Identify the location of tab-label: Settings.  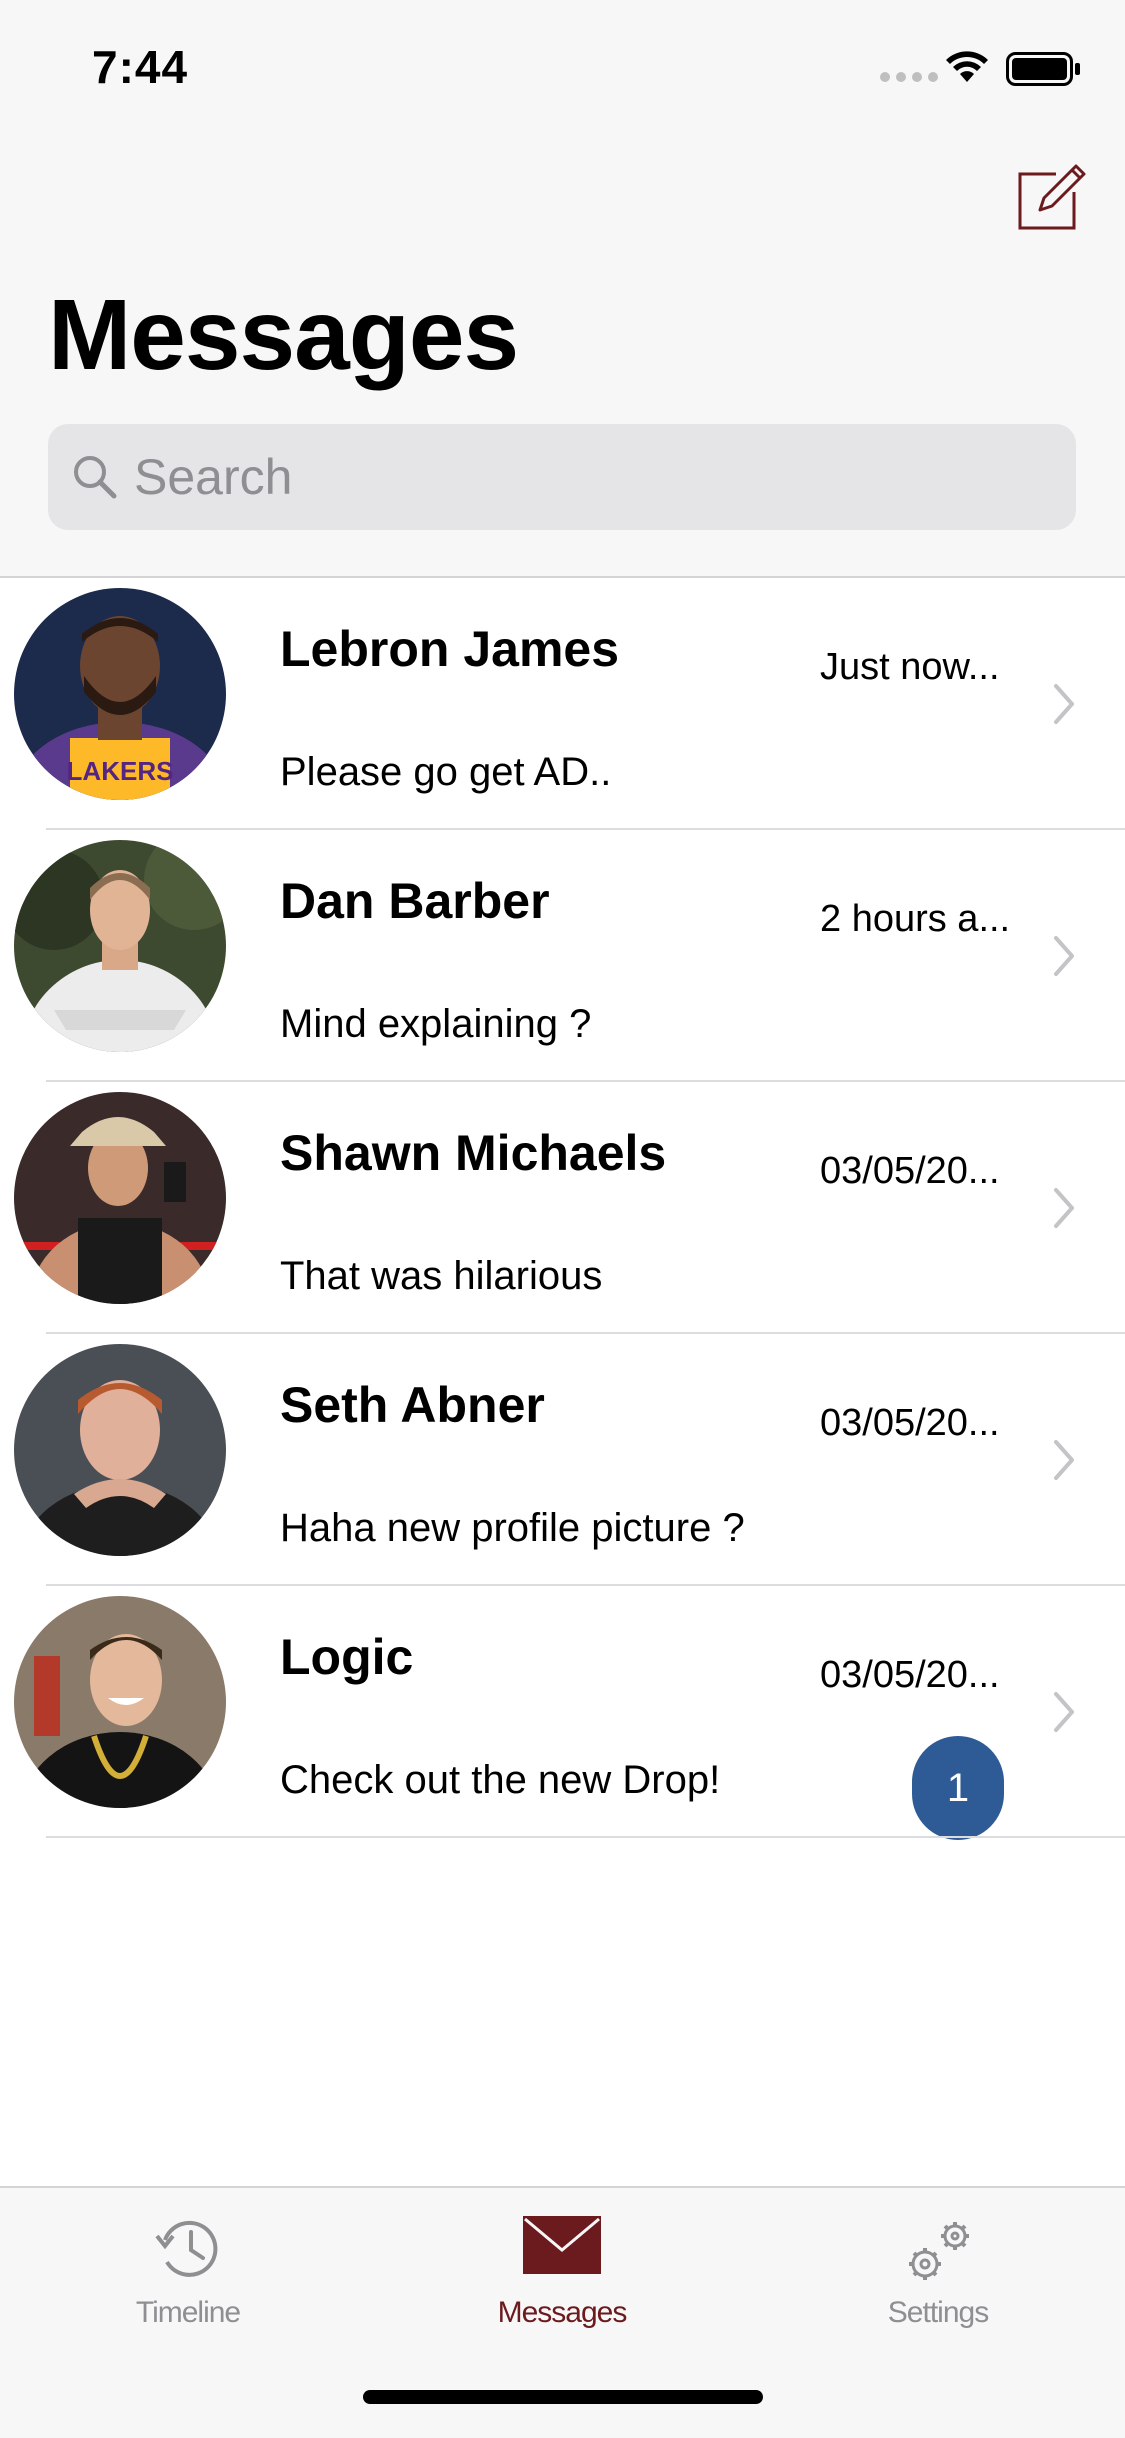
(938, 2312).